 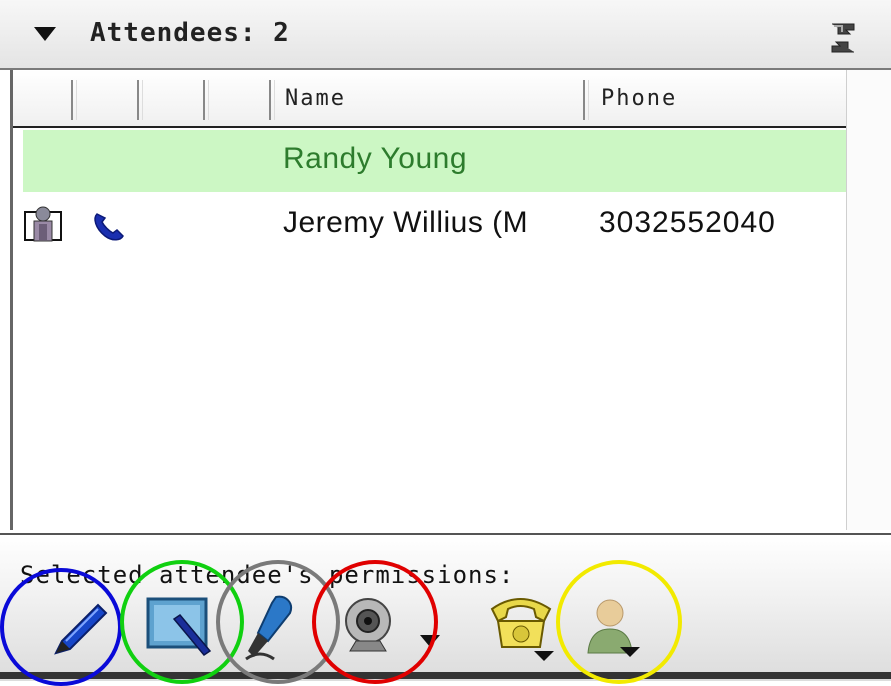 I want to click on vertical-scrollbar, so click(x=868, y=300).